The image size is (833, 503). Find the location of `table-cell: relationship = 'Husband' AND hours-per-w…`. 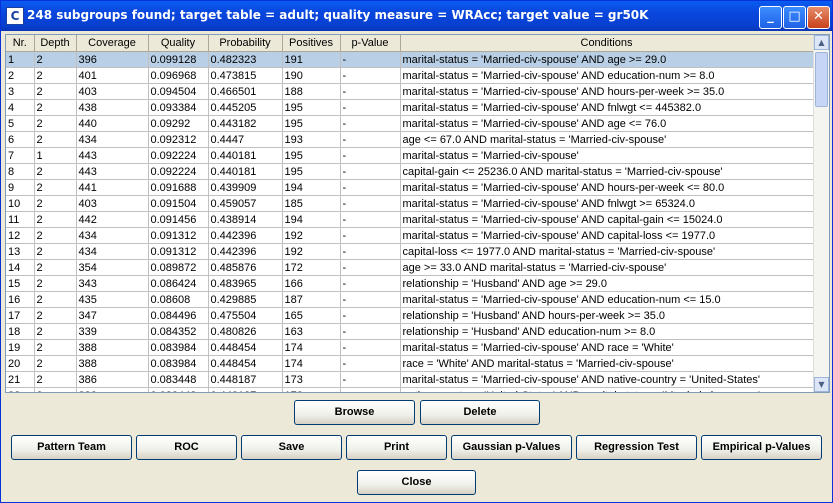

table-cell: relationship = 'Husband' AND hours-per-w… is located at coordinates (607, 315).